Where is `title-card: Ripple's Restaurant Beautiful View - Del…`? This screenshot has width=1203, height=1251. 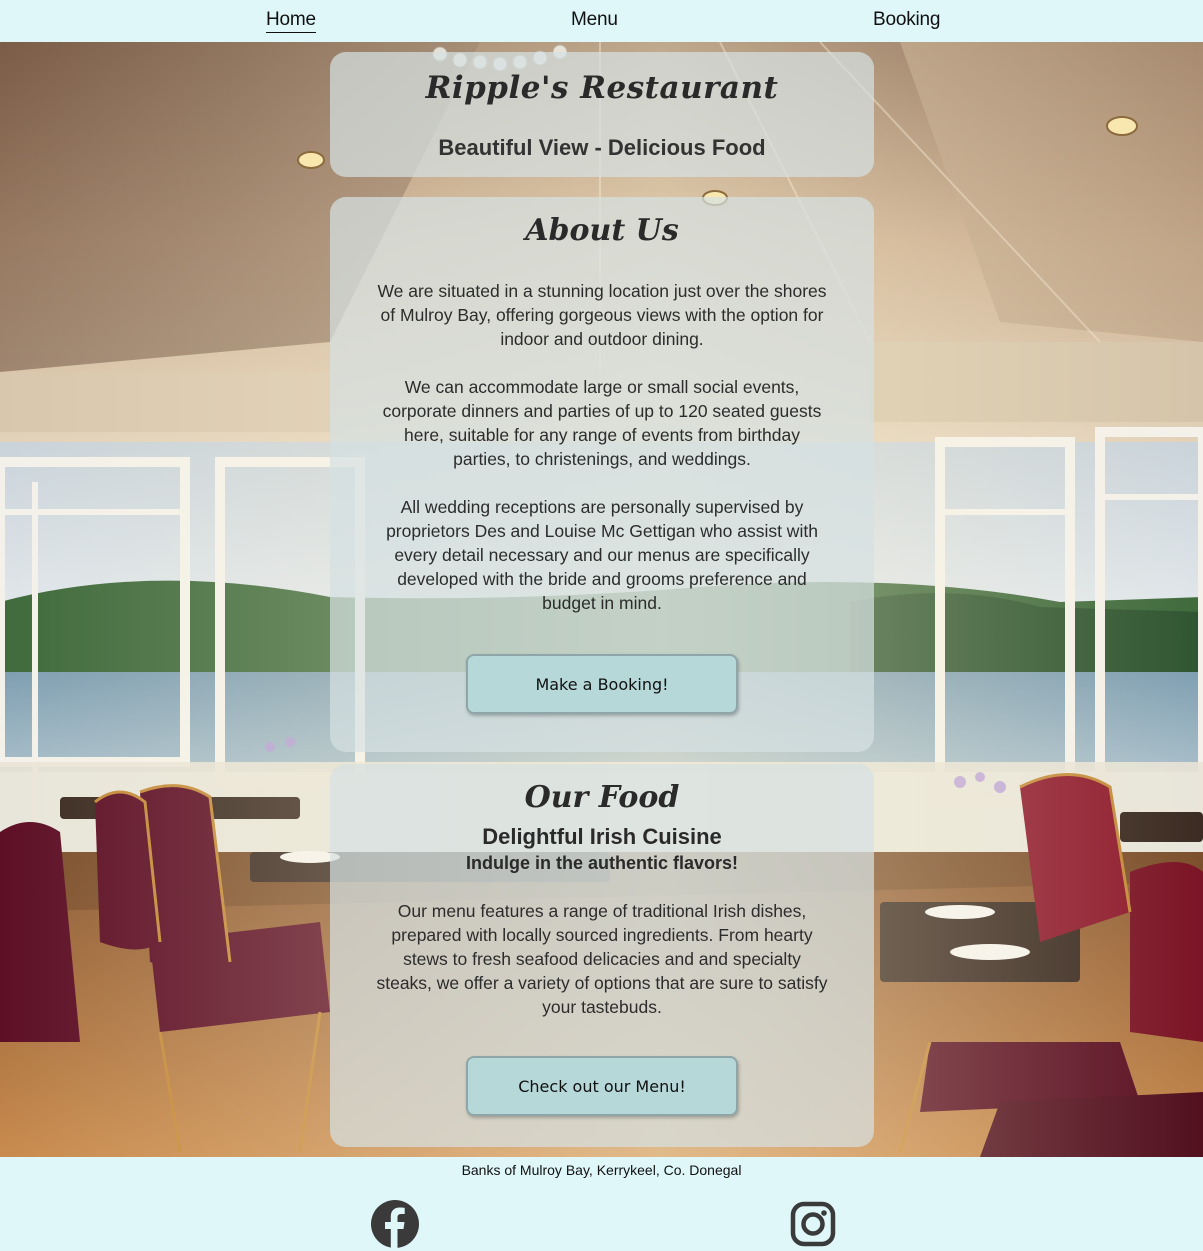
title-card: Ripple's Restaurant Beautiful View - Del… is located at coordinates (602, 114).